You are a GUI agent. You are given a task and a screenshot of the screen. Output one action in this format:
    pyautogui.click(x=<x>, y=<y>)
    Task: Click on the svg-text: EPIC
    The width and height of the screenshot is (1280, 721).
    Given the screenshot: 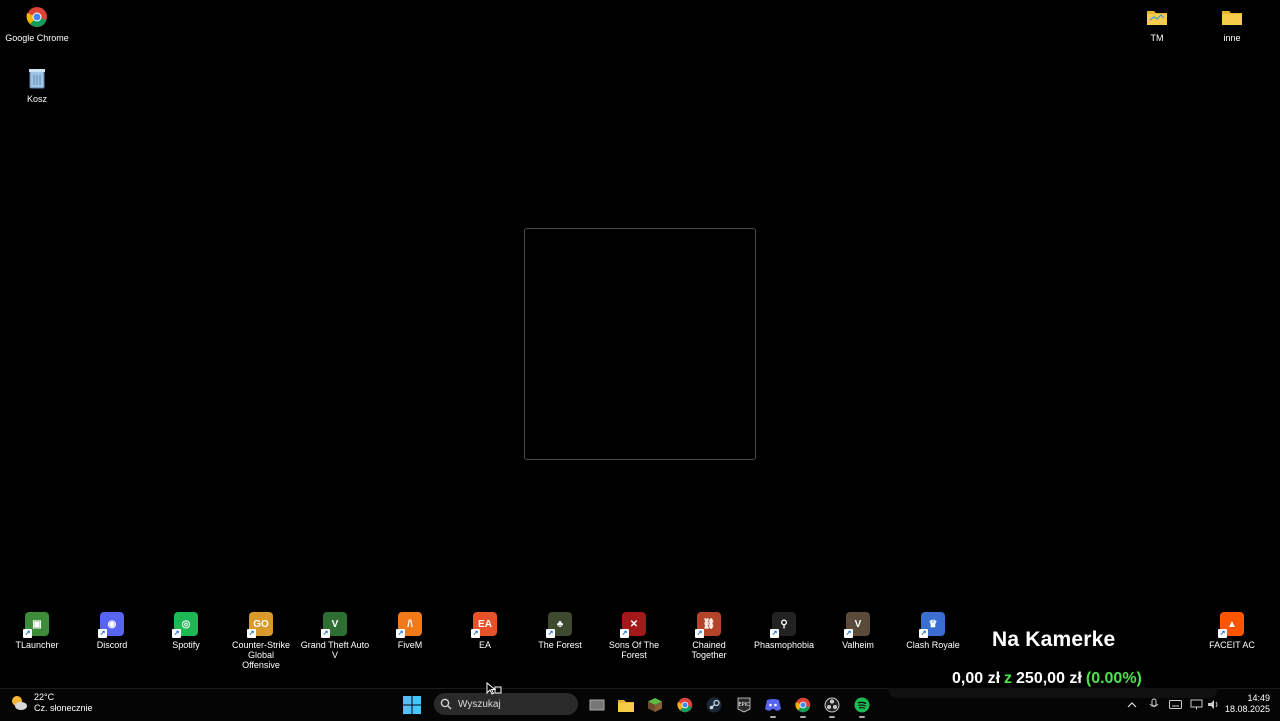 What is the action you would take?
    pyautogui.click(x=744, y=705)
    